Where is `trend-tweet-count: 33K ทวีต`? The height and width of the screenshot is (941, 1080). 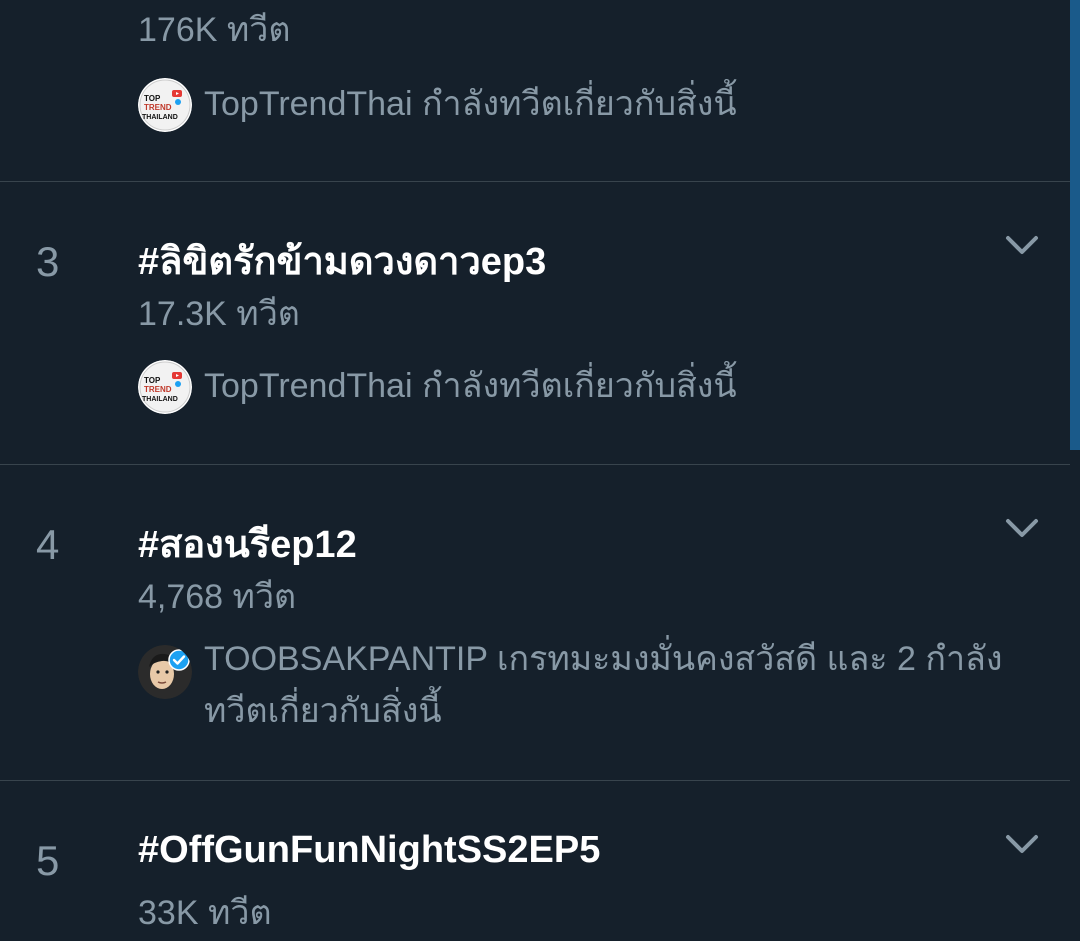 trend-tweet-count: 33K ทวีต is located at coordinates (205, 913).